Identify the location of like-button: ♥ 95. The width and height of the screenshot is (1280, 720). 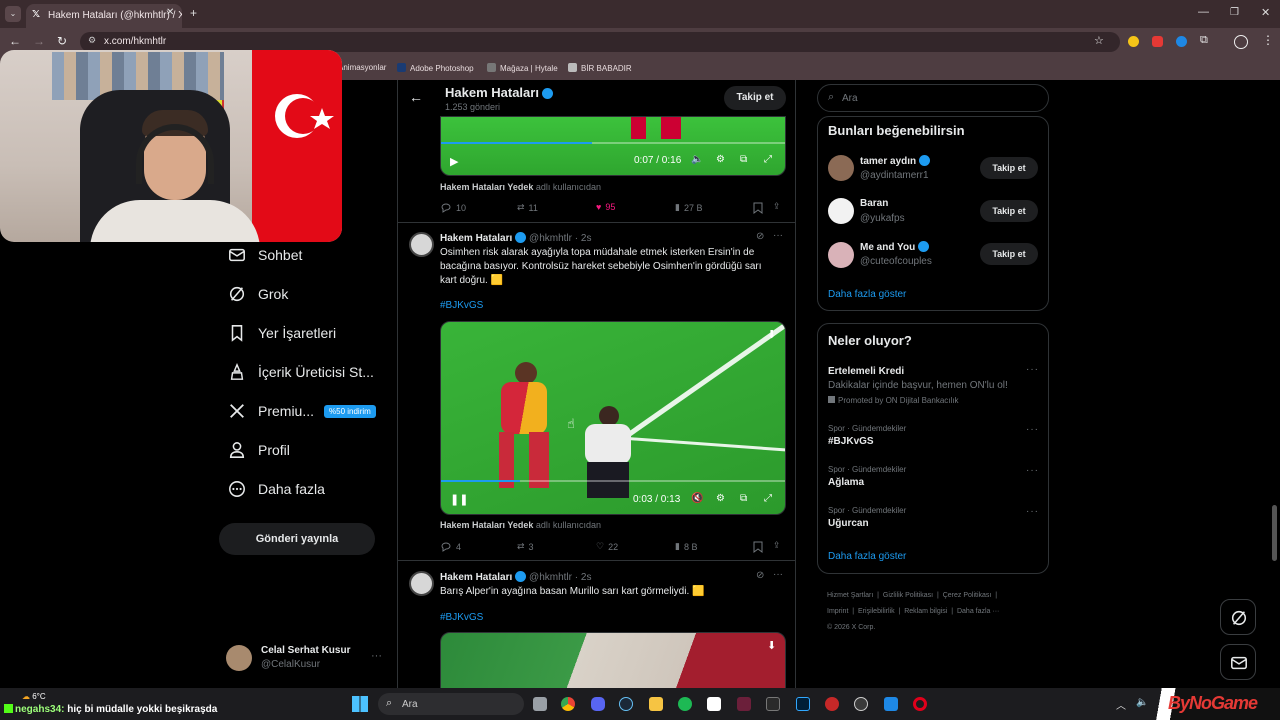
(605, 207).